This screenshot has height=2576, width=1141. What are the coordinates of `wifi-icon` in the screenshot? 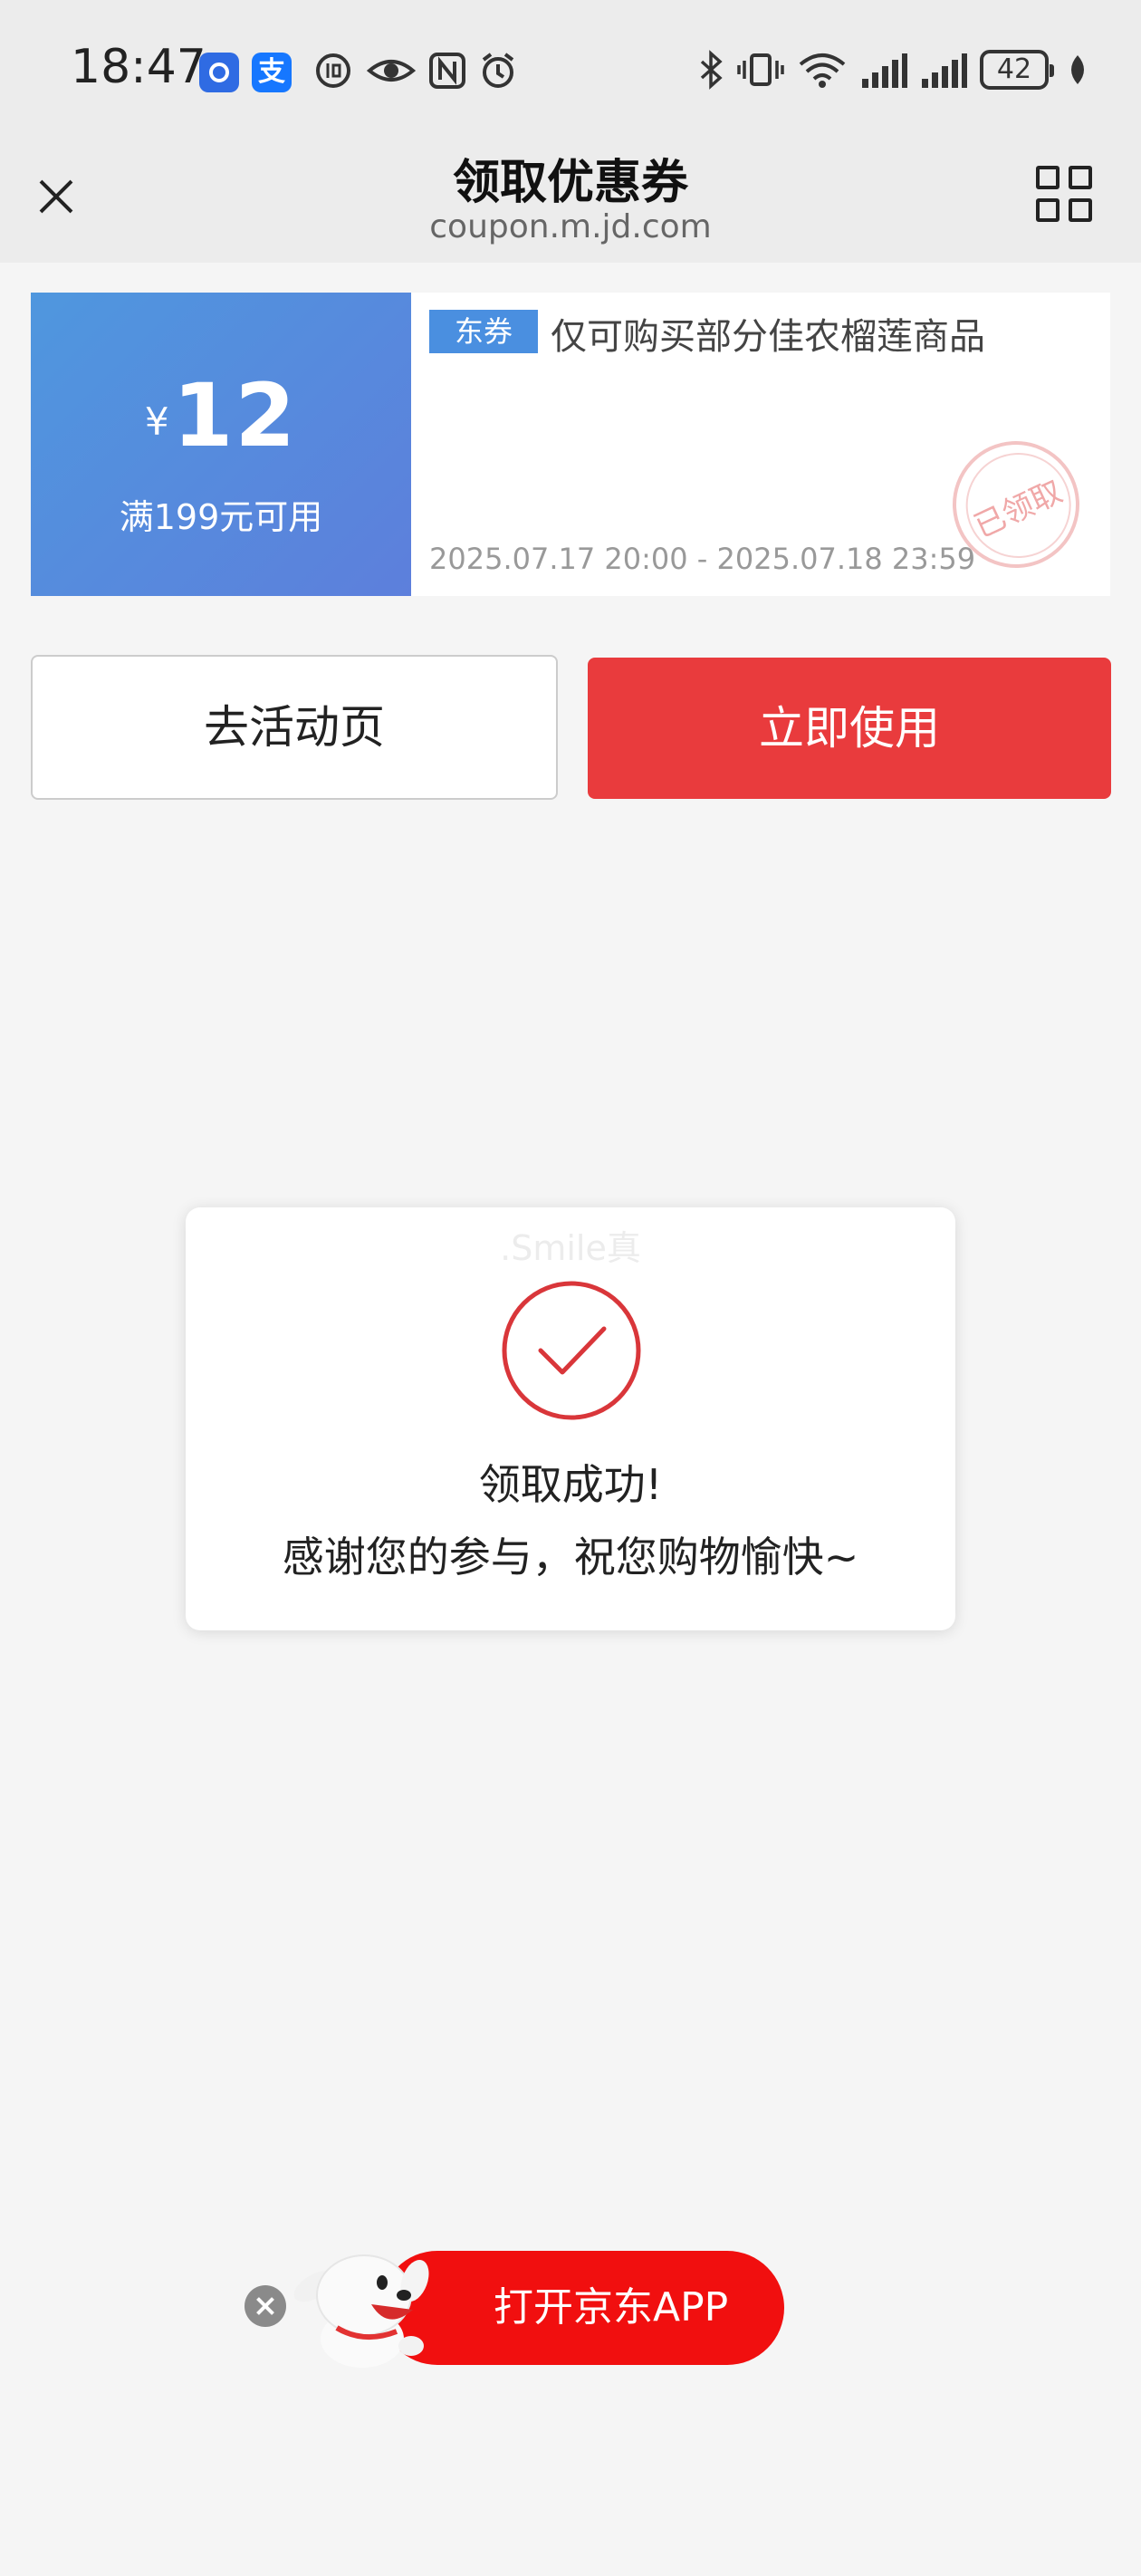 It's located at (823, 70).